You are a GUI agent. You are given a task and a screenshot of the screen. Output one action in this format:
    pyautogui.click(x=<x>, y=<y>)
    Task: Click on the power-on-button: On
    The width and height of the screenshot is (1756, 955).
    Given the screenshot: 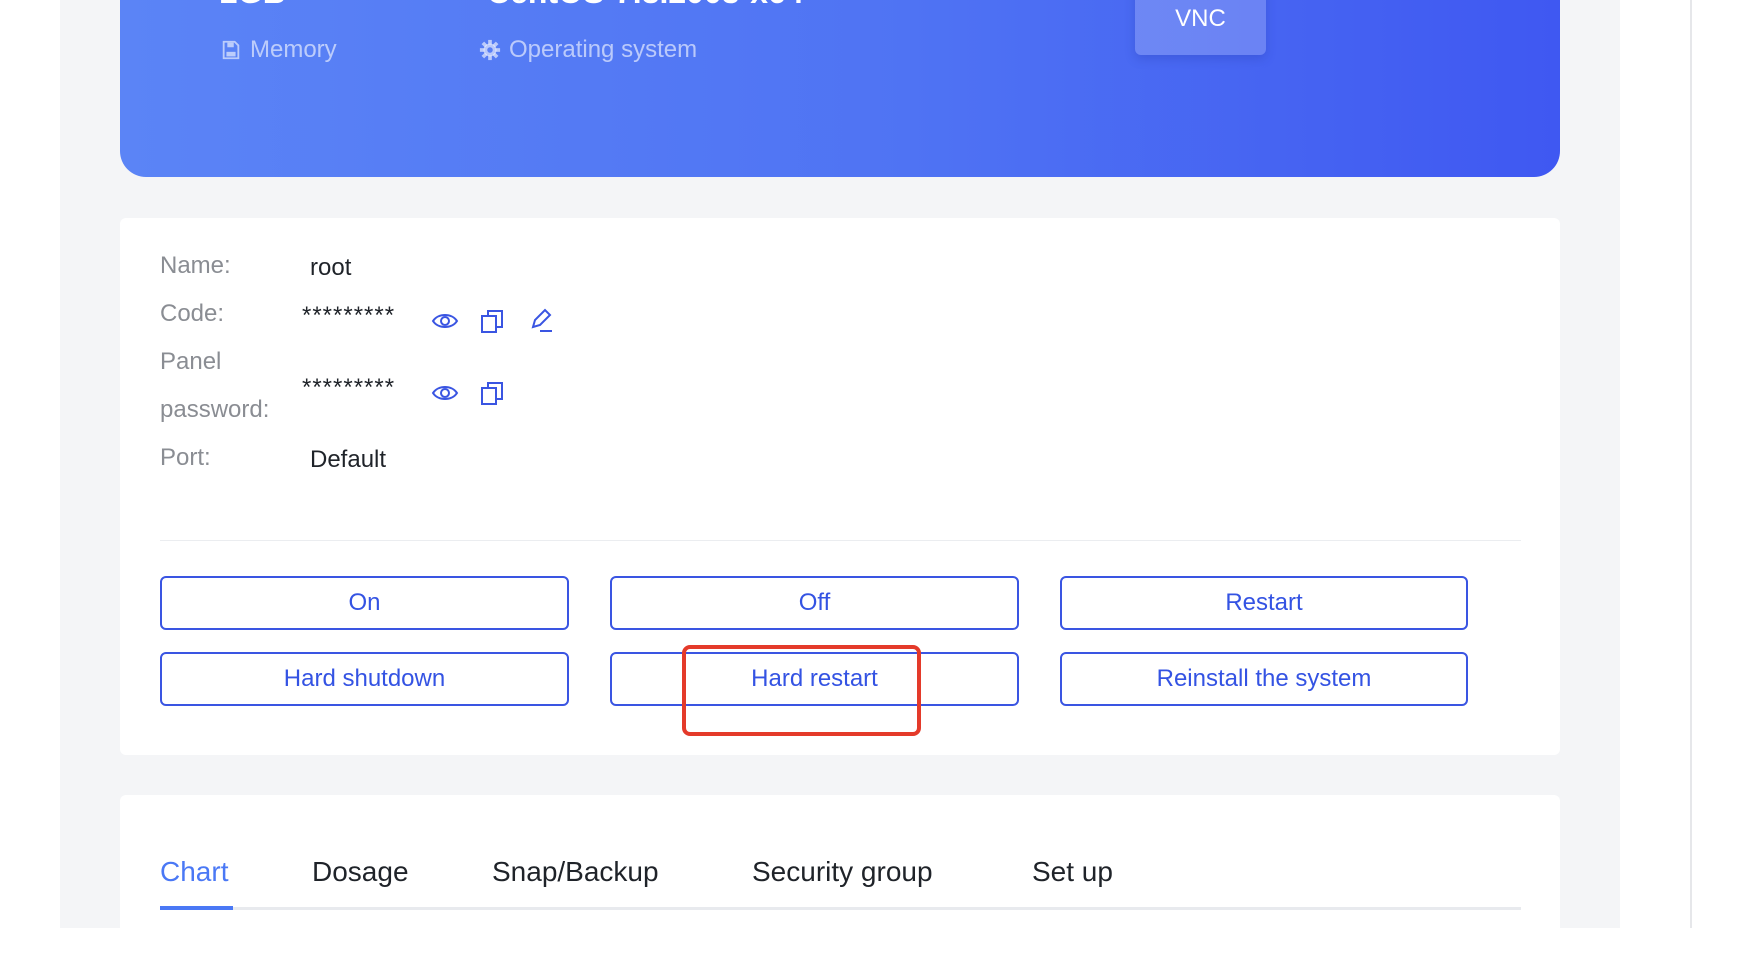 What is the action you would take?
    pyautogui.click(x=364, y=603)
    